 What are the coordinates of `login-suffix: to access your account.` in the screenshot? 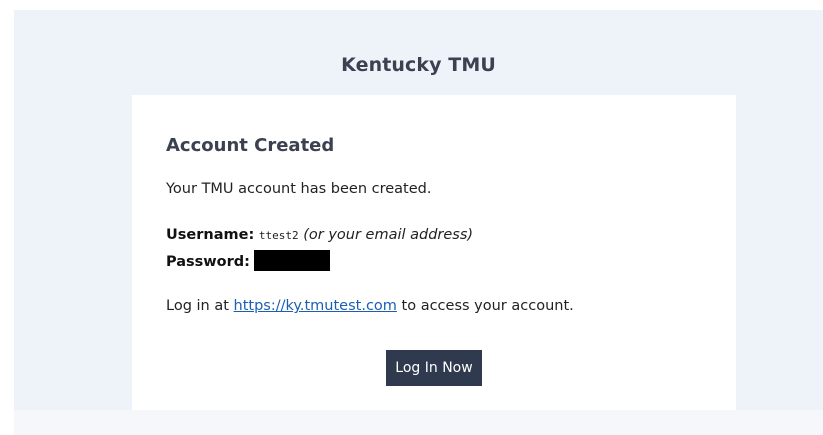 It's located at (485, 306).